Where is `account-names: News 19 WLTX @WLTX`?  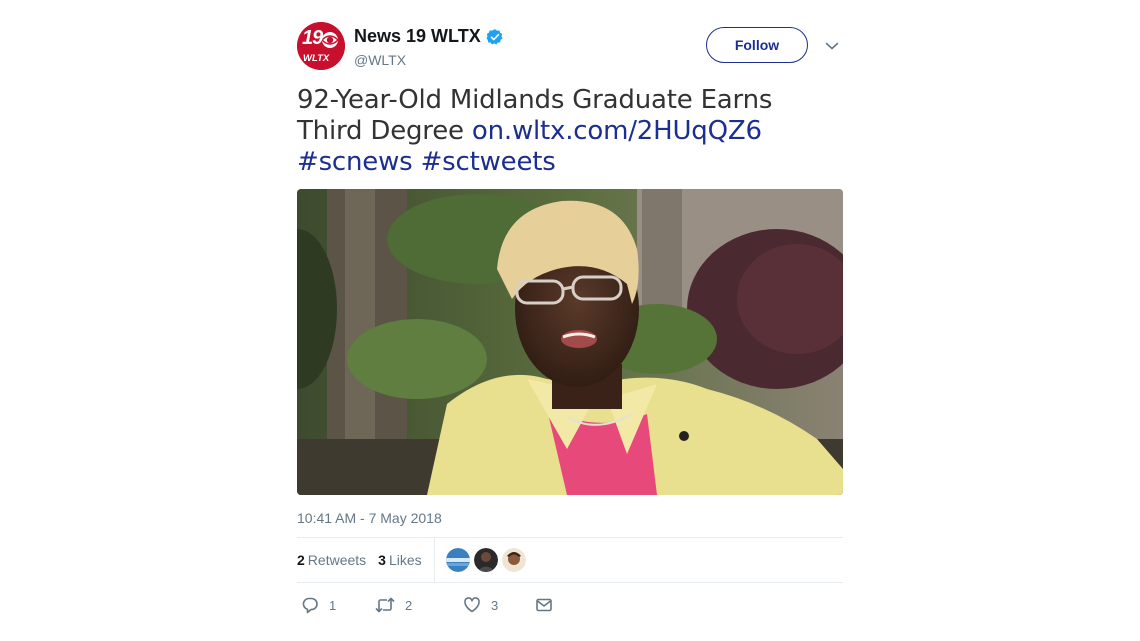 account-names: News 19 WLTX @WLTX is located at coordinates (429, 47).